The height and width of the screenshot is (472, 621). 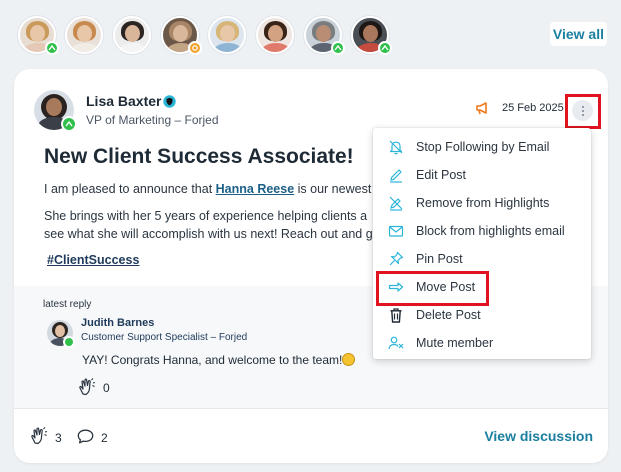 I want to click on menu-item-move-post: Move Post, so click(x=482, y=287).